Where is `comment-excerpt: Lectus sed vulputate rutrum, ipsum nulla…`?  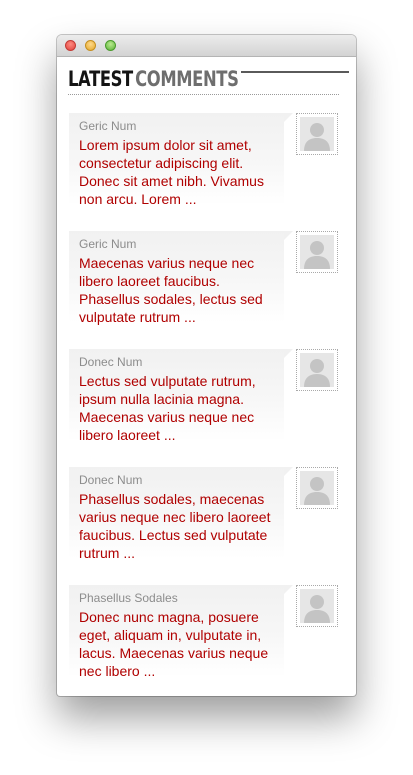 comment-excerpt: Lectus sed vulputate rutrum, ipsum nulla… is located at coordinates (180, 408).